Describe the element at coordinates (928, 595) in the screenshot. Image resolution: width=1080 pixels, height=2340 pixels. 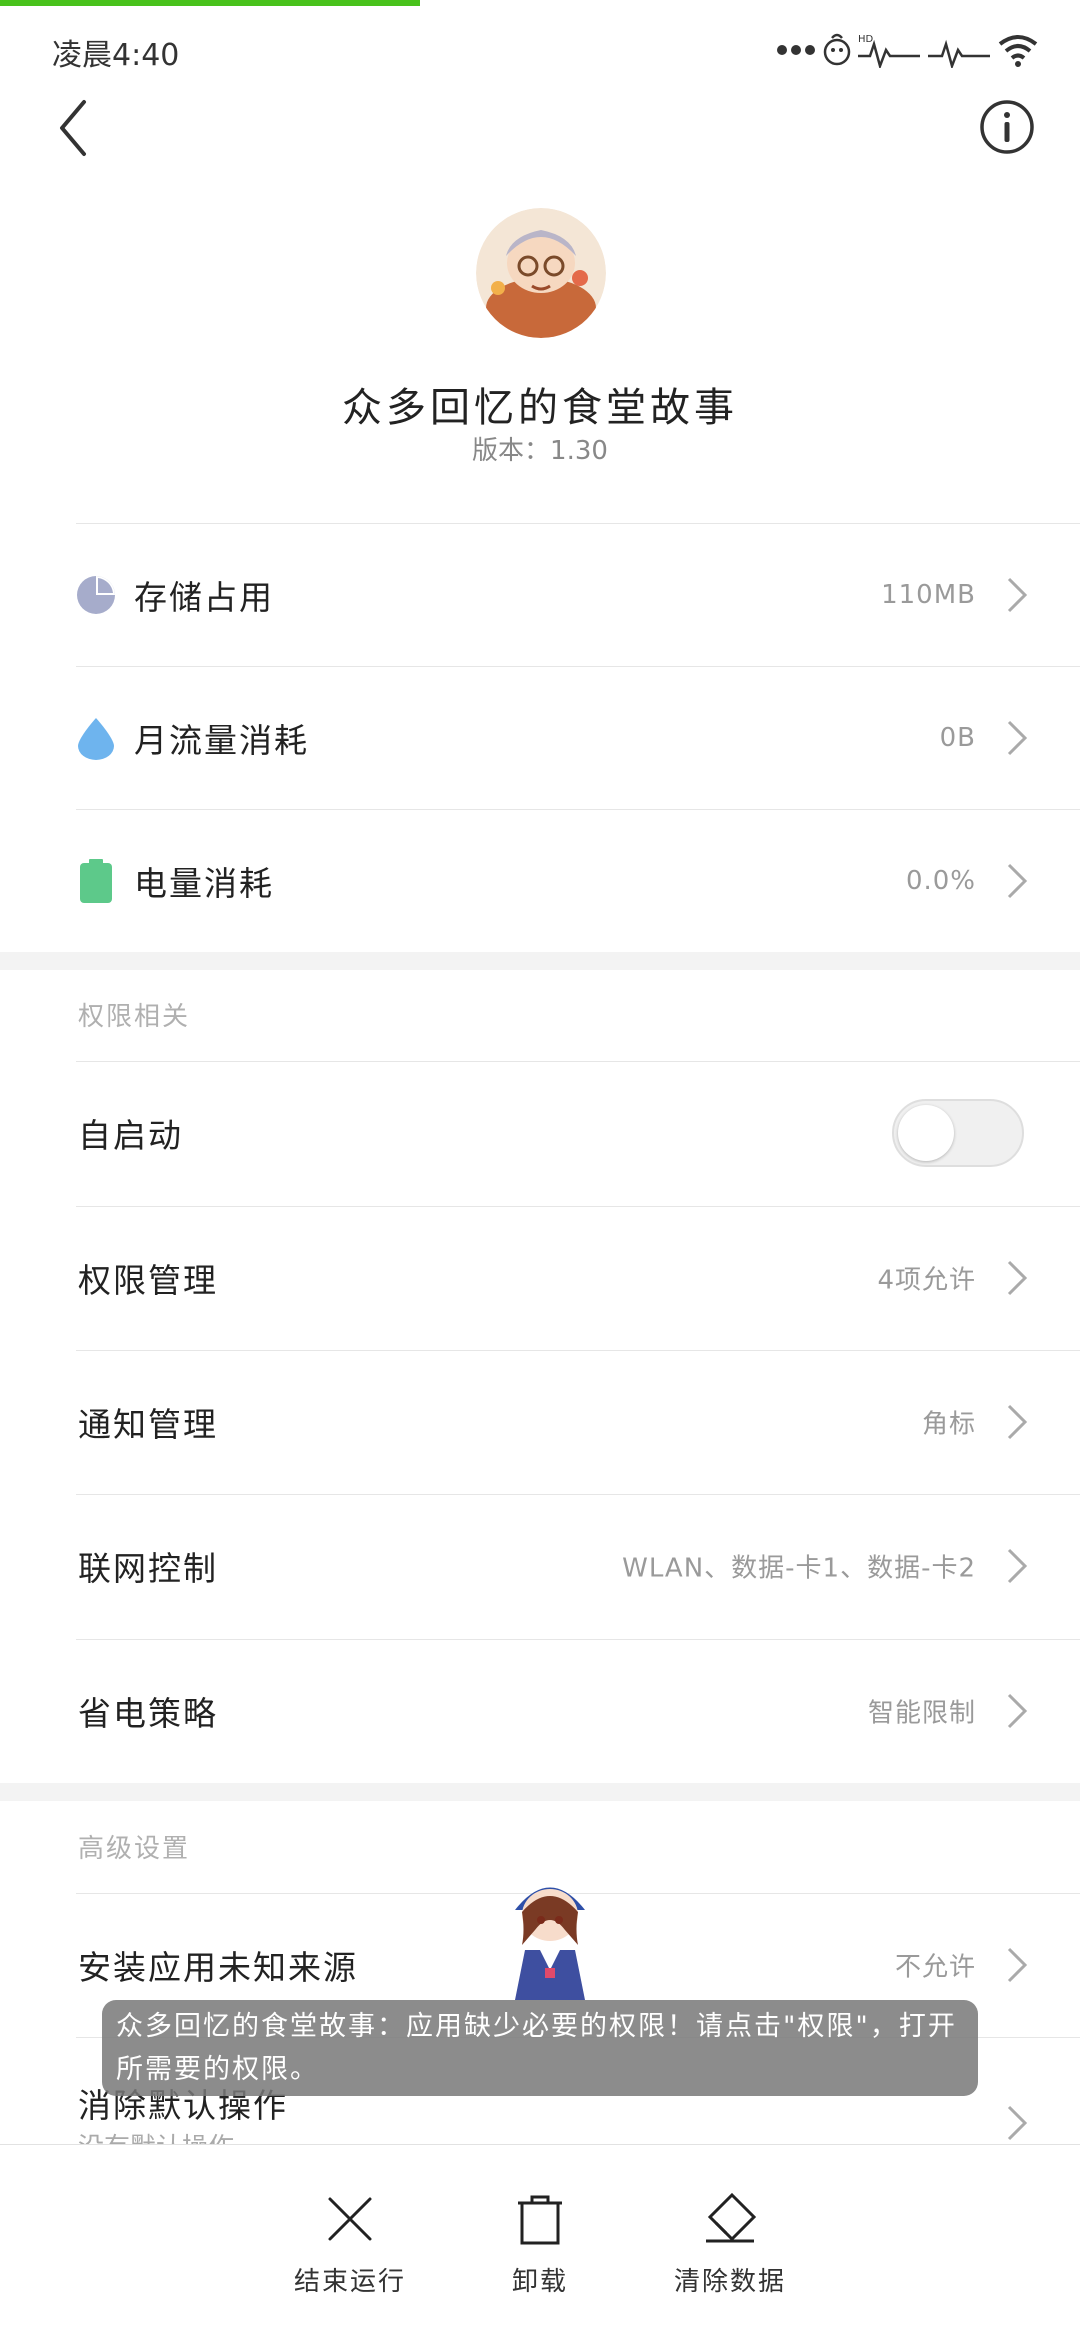
I see `storage-usage-value: 110MB` at that location.